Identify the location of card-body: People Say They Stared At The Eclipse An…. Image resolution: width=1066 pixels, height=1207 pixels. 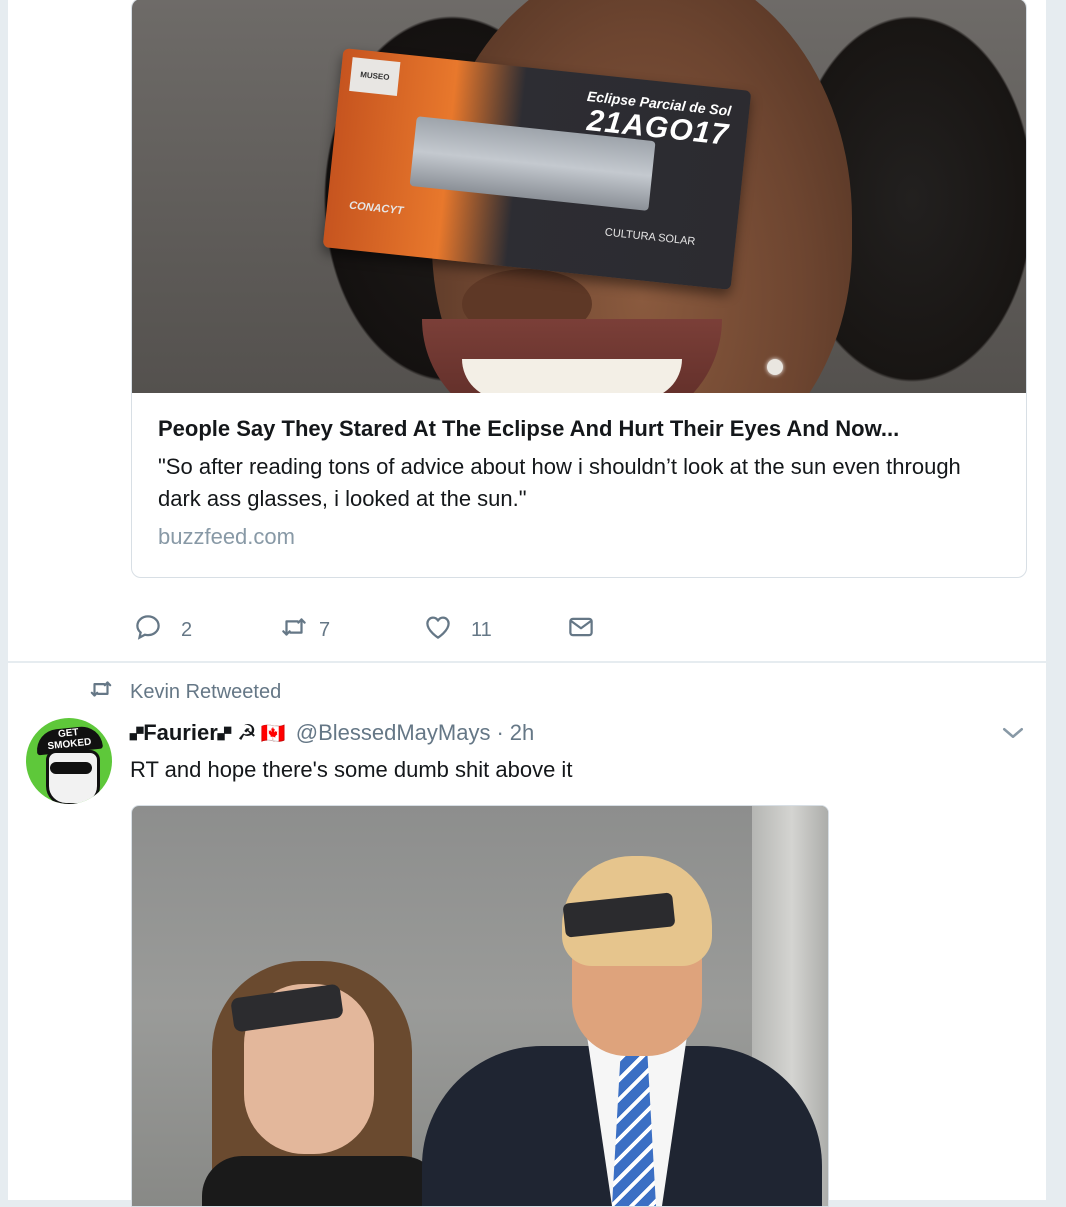
(583, 484).